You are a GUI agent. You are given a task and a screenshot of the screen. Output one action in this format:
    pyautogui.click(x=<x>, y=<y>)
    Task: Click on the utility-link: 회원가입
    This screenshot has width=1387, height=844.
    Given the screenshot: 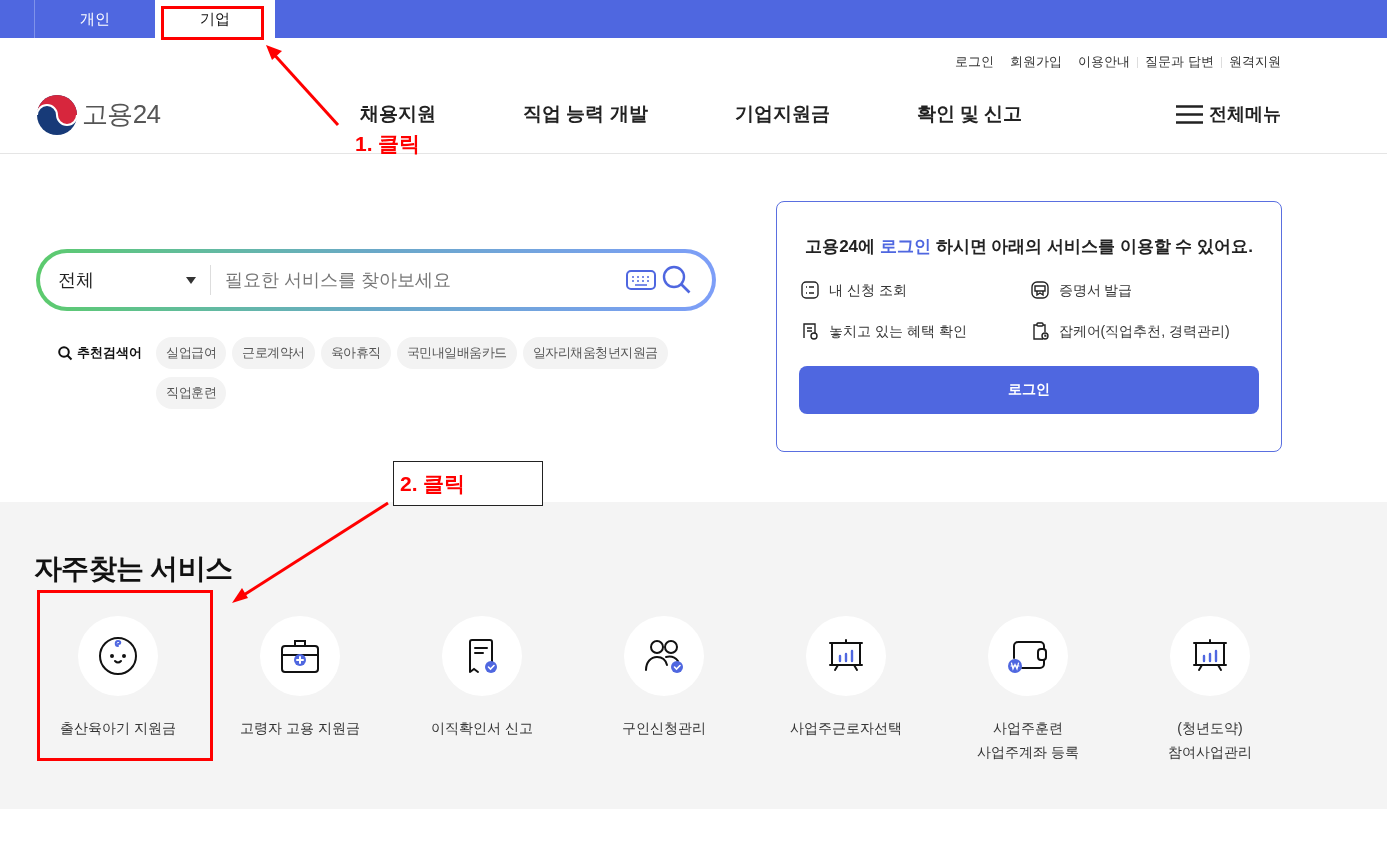 What is the action you would take?
    pyautogui.click(x=1036, y=62)
    